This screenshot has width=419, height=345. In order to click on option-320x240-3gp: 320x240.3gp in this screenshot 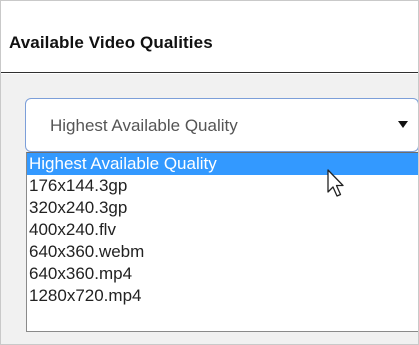, I will do `click(222, 208)`.